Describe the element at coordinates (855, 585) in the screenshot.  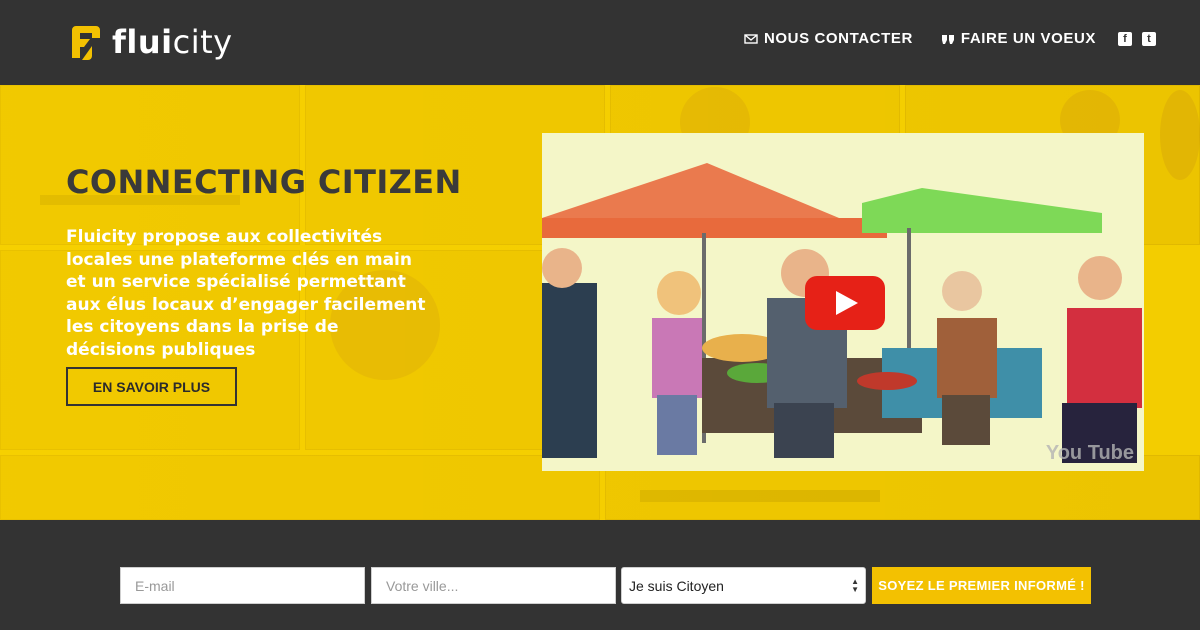
I see `select-arrows-icon: ▲ ▼` at that location.